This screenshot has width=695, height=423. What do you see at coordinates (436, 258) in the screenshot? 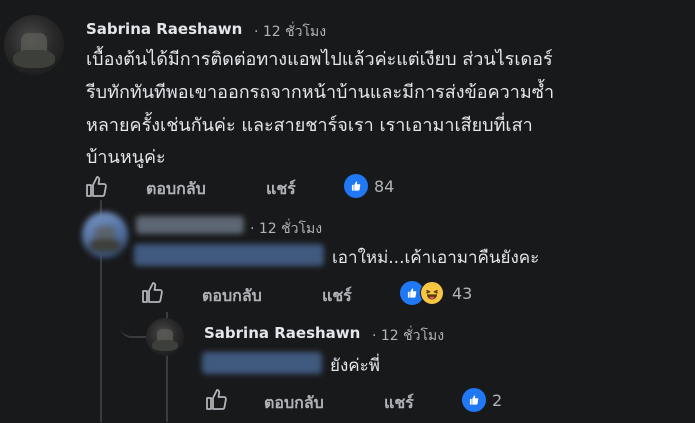
I see `comment-text: เอาใหม่...เค้าเอามาคืนยังคะ` at bounding box center [436, 258].